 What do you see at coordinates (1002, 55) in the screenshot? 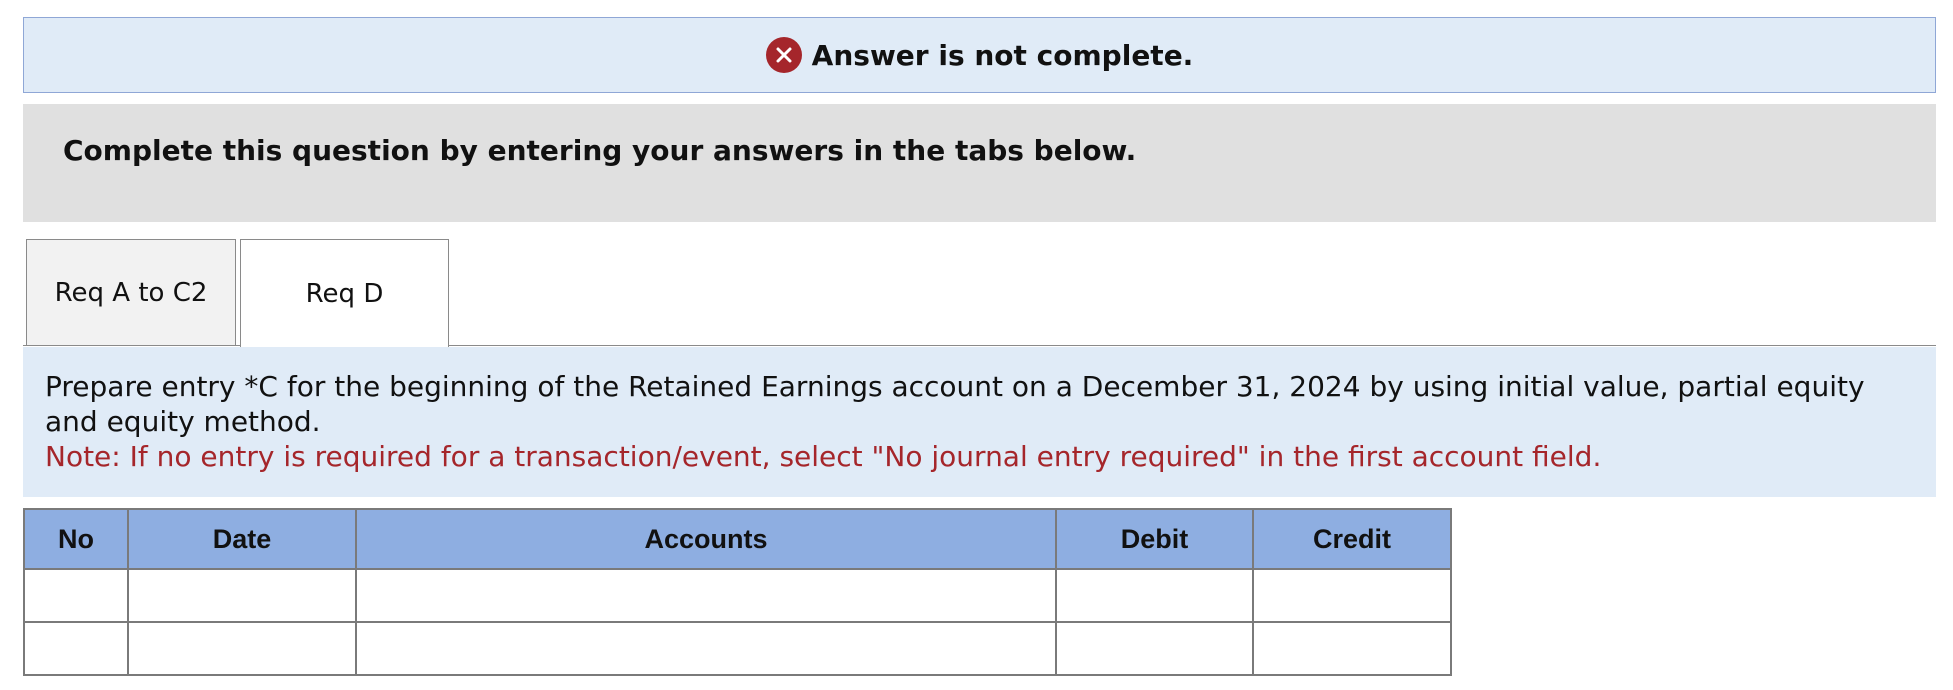
I see `status-message: Answer is not complete.` at bounding box center [1002, 55].